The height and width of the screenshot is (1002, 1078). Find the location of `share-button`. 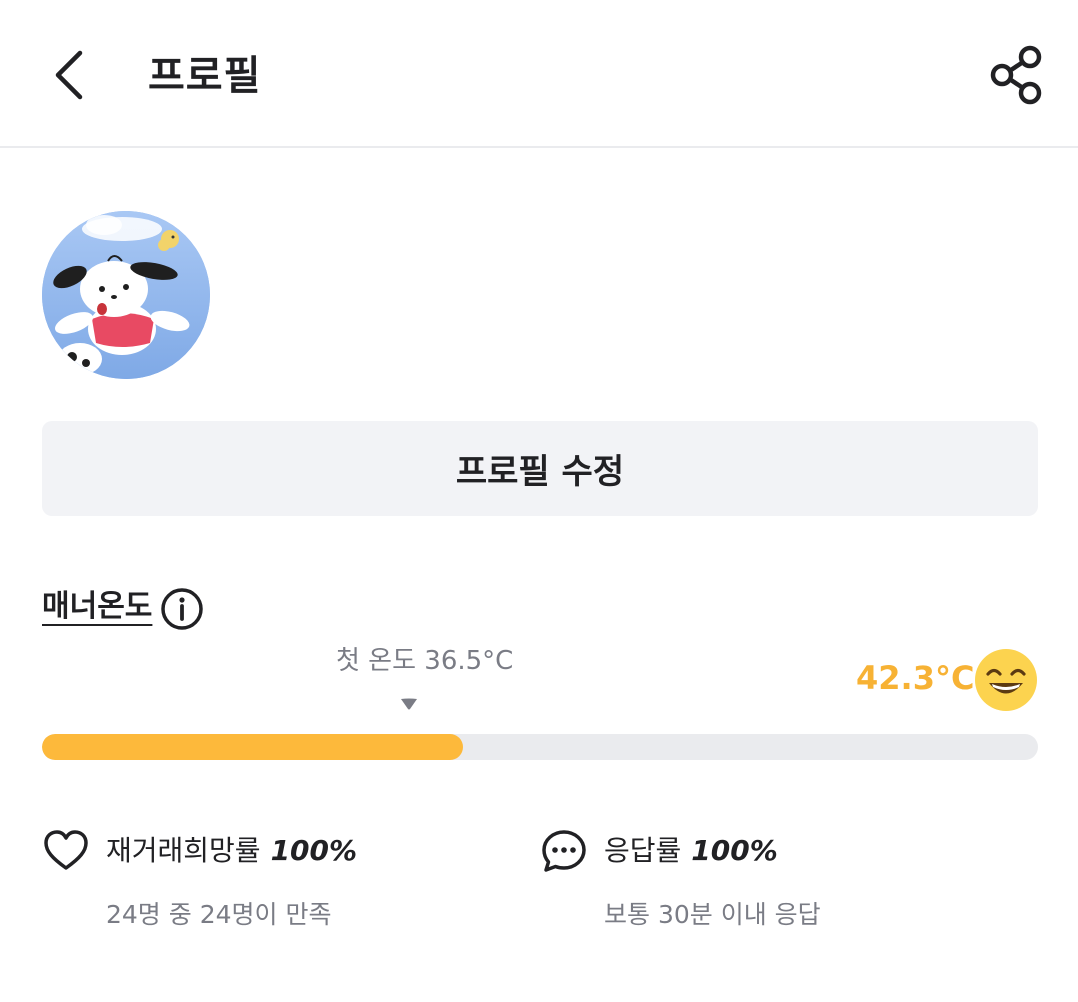

share-button is located at coordinates (1017, 75).